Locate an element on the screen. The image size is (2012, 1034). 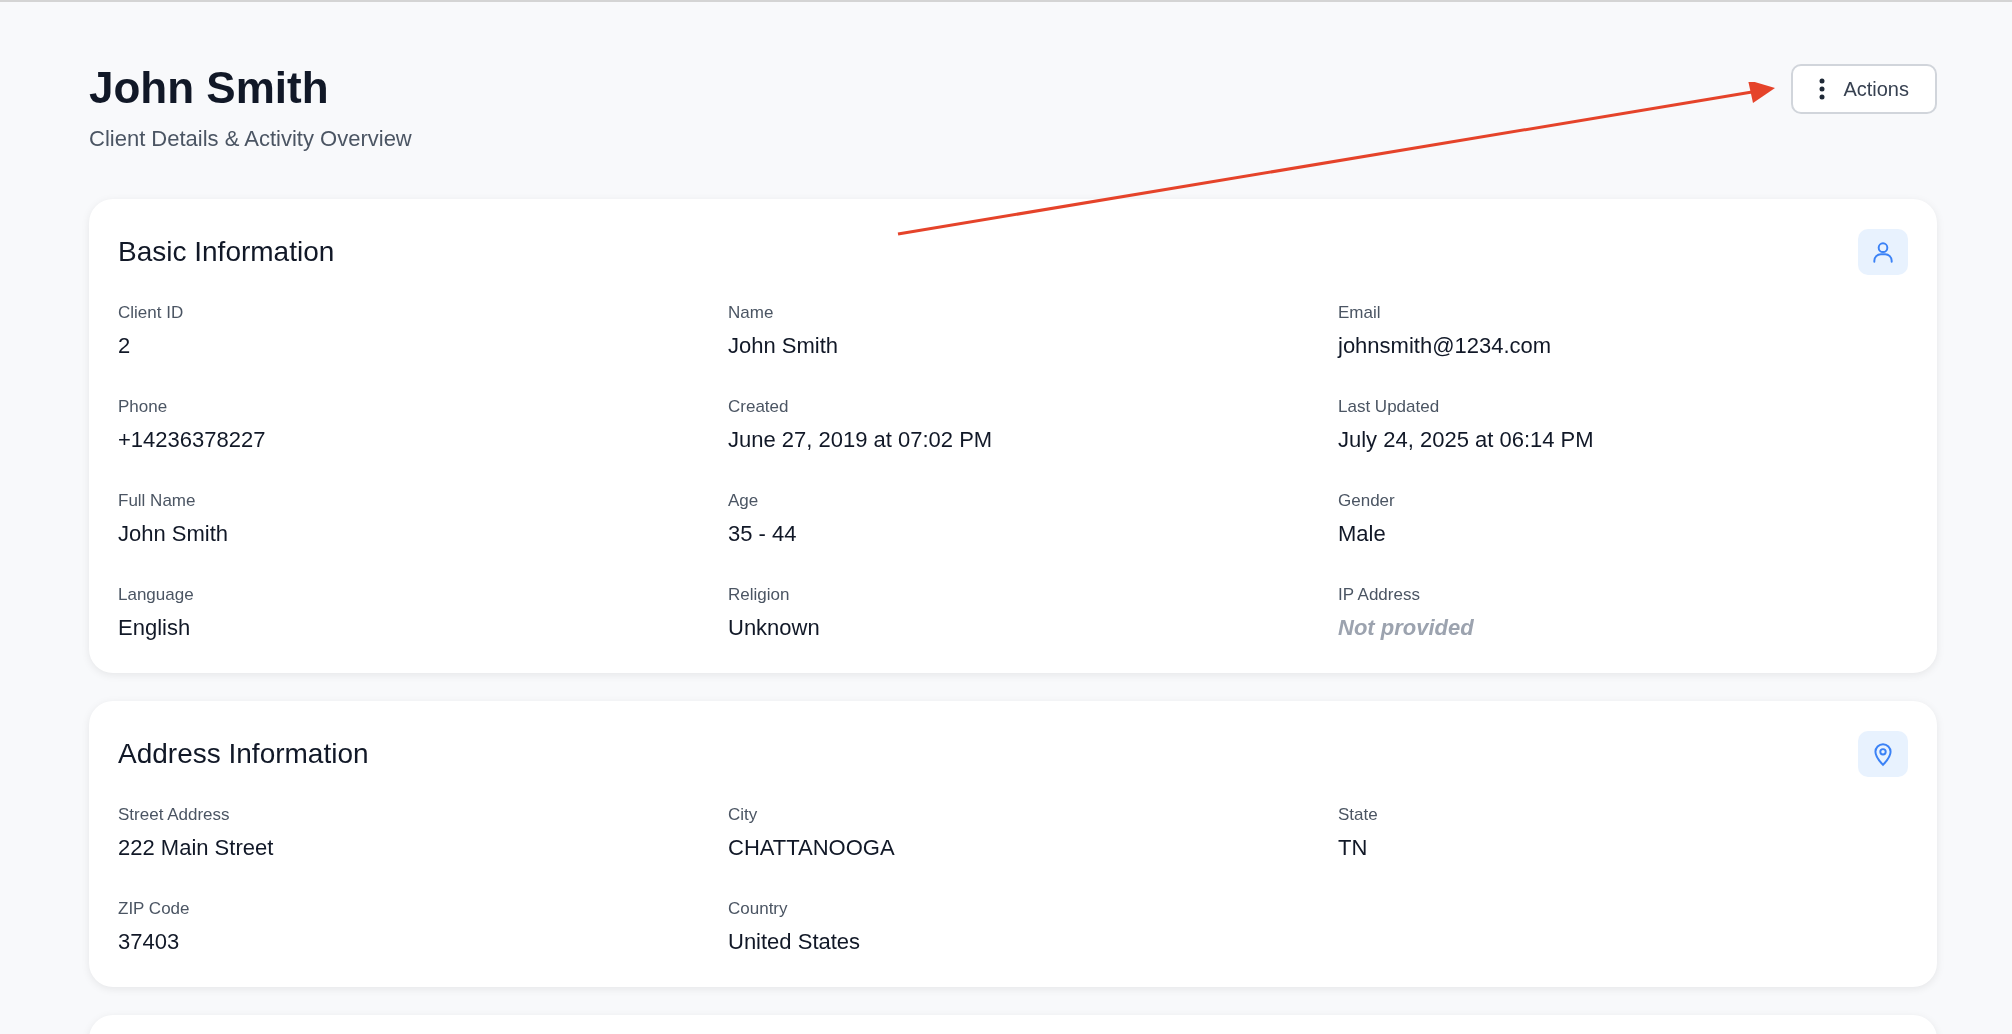
field-label: Age is located at coordinates (744, 501).